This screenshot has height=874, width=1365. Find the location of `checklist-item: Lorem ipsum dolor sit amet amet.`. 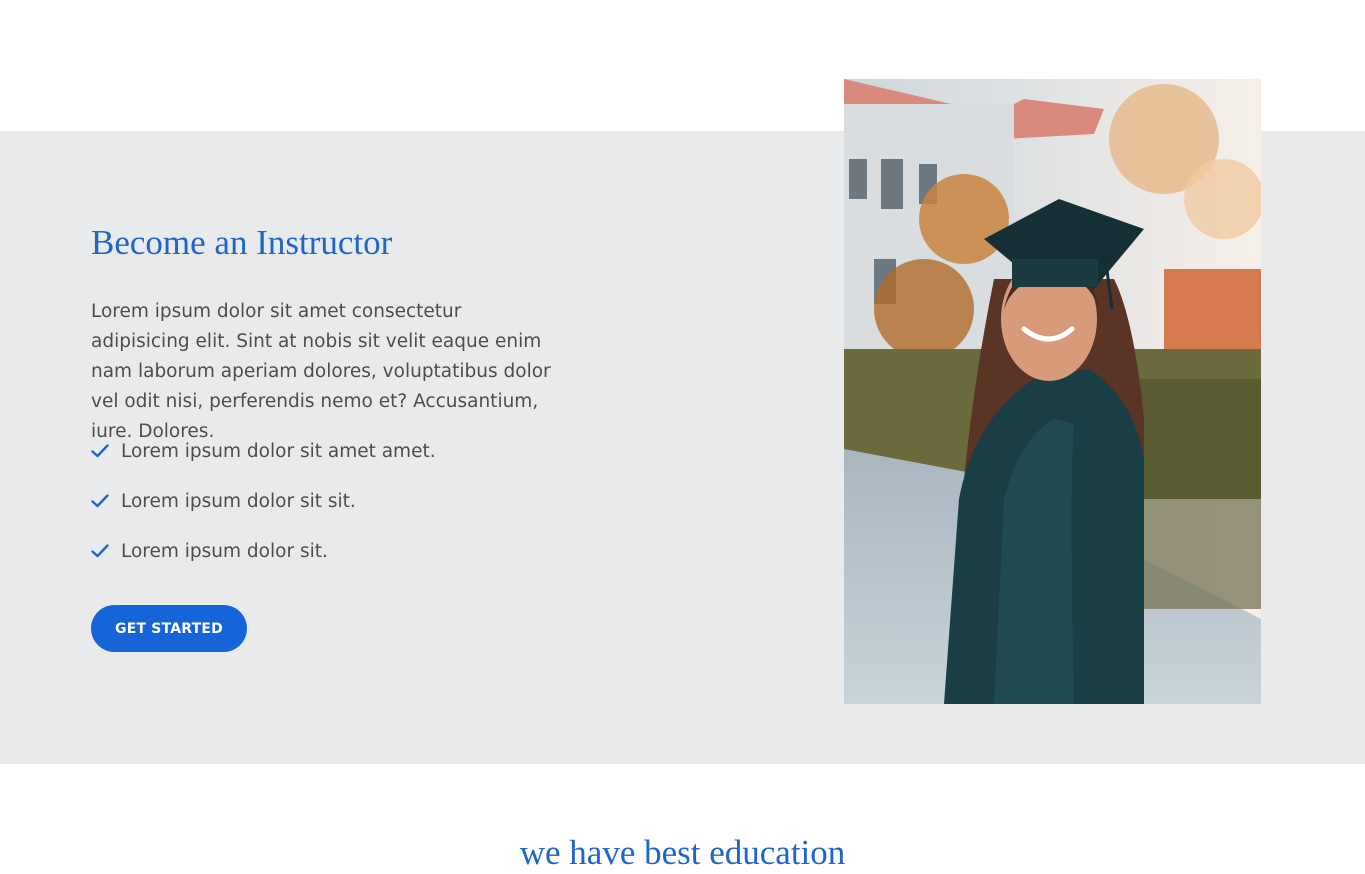

checklist-item: Lorem ipsum dolor sit amet amet. is located at coordinates (263, 451).